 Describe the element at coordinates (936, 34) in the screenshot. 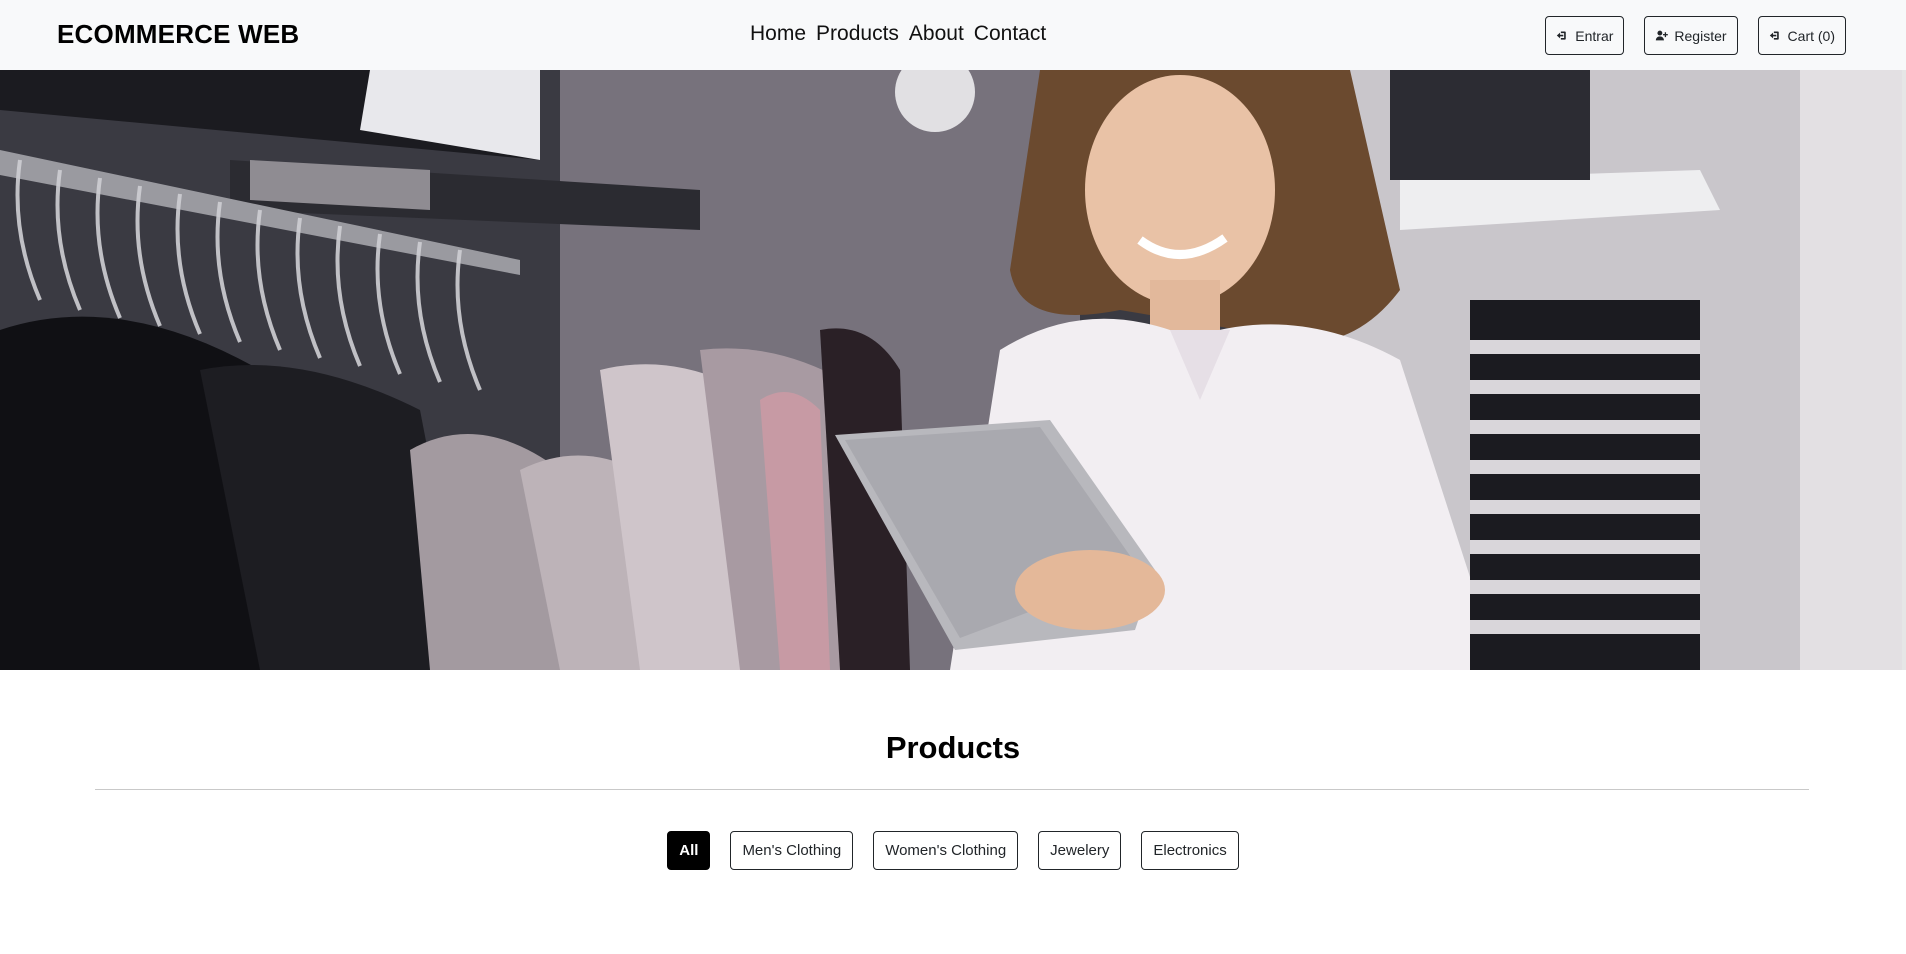

I see `nav-link-about: About` at that location.